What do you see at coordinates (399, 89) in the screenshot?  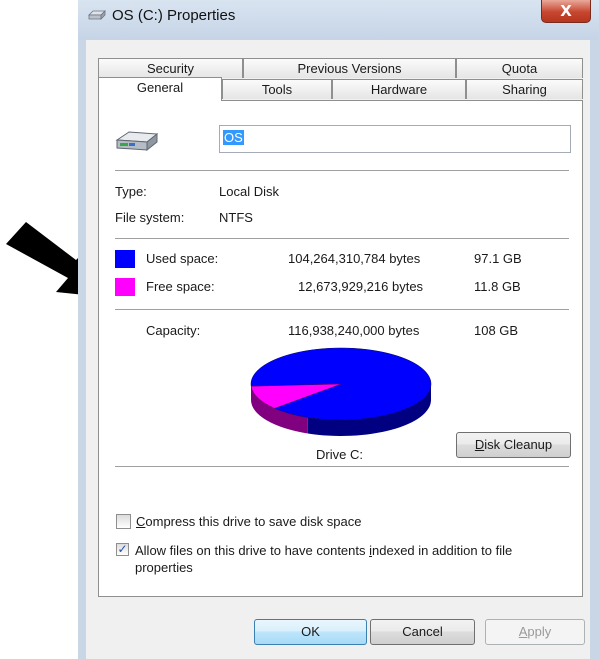 I see `tab-hardware: Hardware` at bounding box center [399, 89].